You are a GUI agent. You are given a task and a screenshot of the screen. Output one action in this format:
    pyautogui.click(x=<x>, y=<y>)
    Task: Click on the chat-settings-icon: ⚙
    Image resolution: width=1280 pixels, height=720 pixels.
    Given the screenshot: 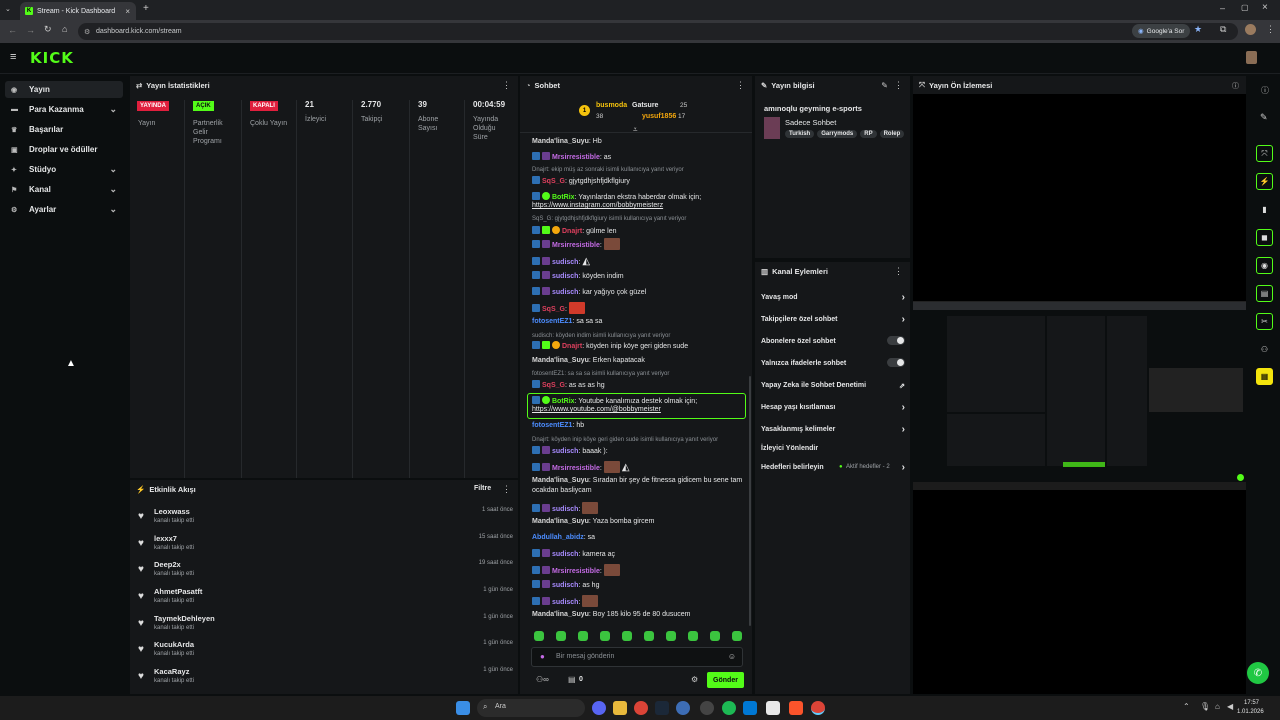 What is the action you would take?
    pyautogui.click(x=694, y=679)
    